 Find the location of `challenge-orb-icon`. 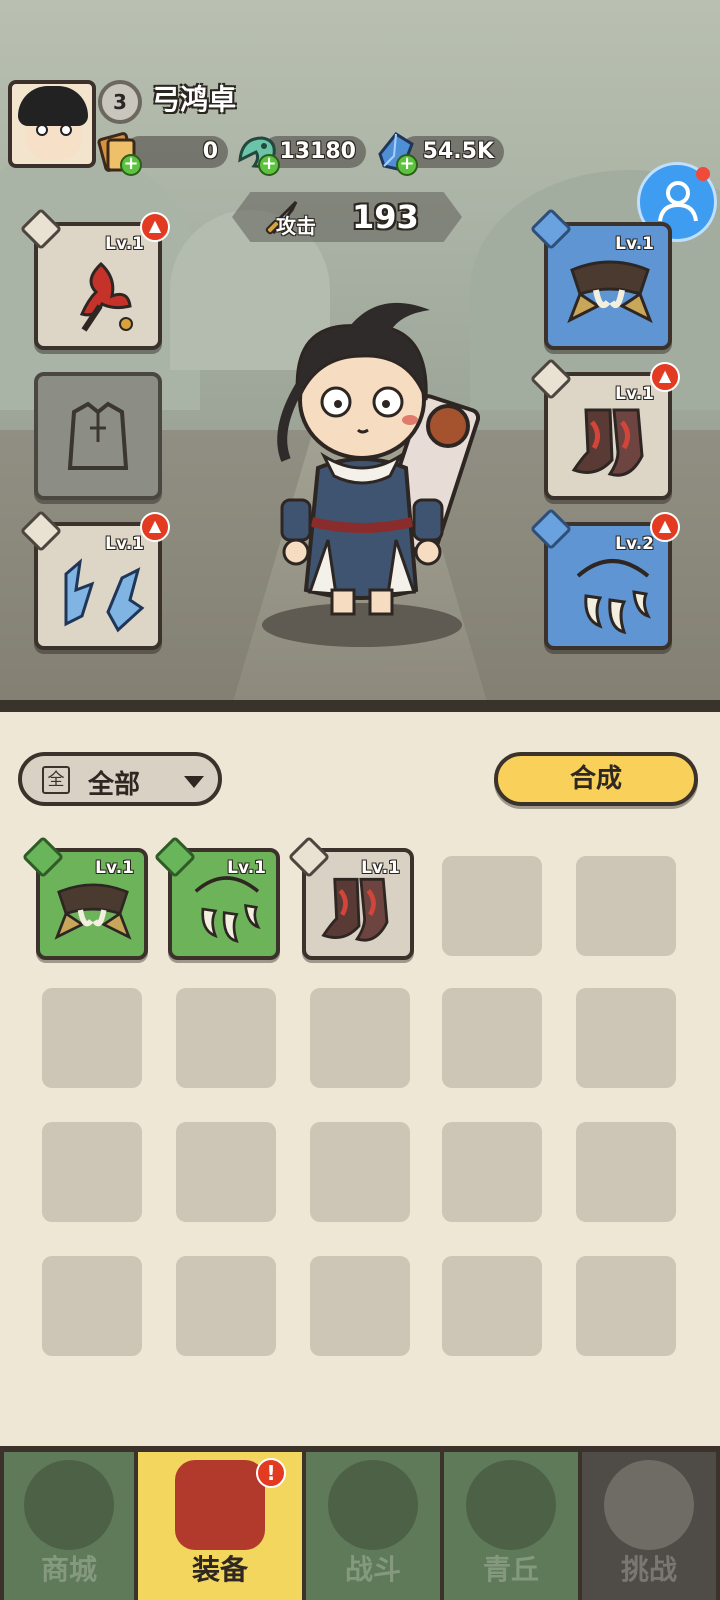

challenge-orb-icon is located at coordinates (649, 1505).